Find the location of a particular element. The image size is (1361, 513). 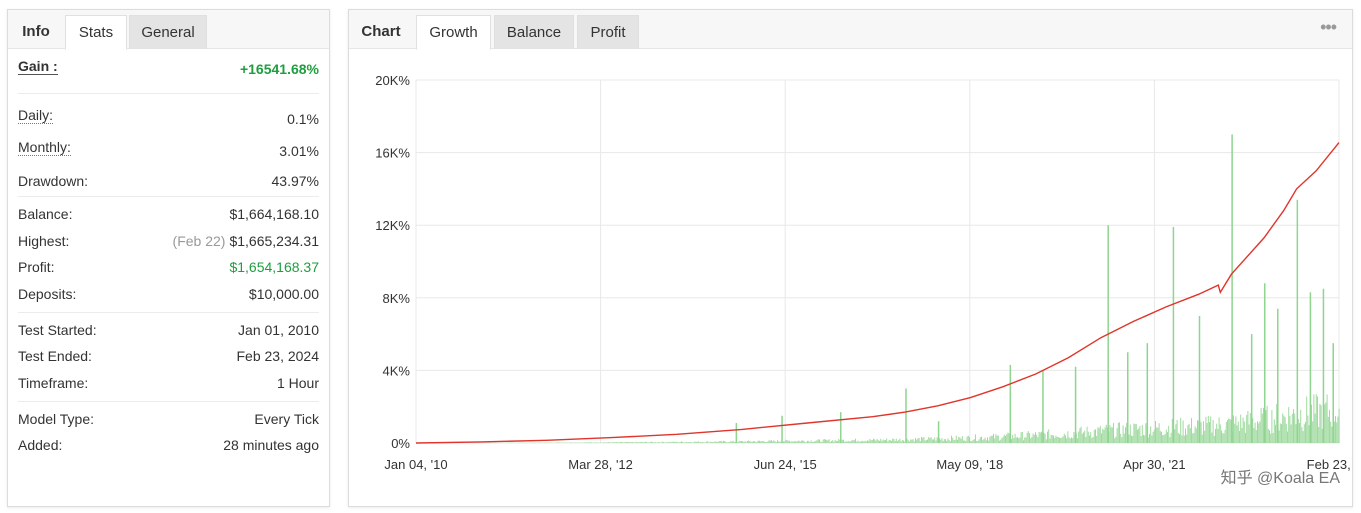

test-started-label: Test Started: is located at coordinates (57, 329).